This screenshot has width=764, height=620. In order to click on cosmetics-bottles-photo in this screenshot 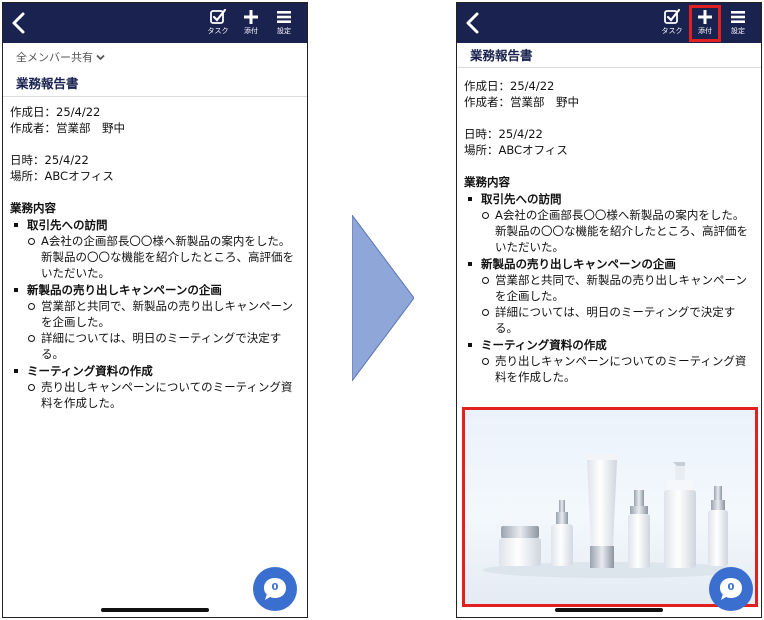, I will do `click(613, 516)`.